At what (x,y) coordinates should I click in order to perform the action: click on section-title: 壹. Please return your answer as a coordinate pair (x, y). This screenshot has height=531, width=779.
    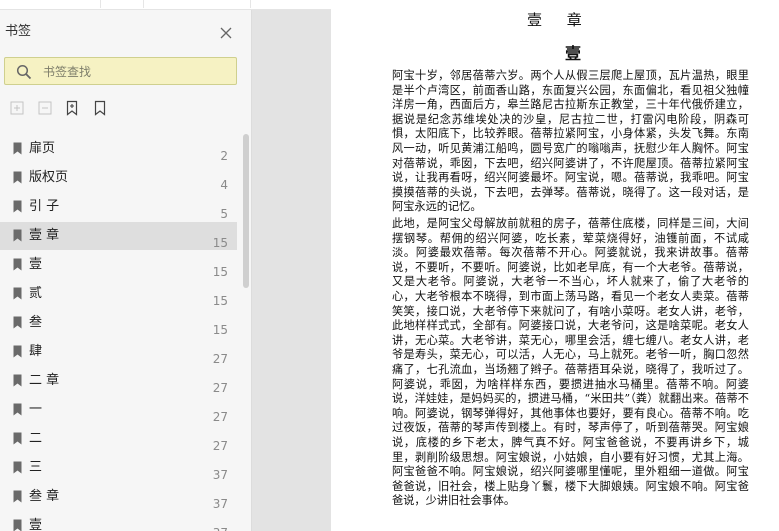
    Looking at the image, I should click on (573, 53).